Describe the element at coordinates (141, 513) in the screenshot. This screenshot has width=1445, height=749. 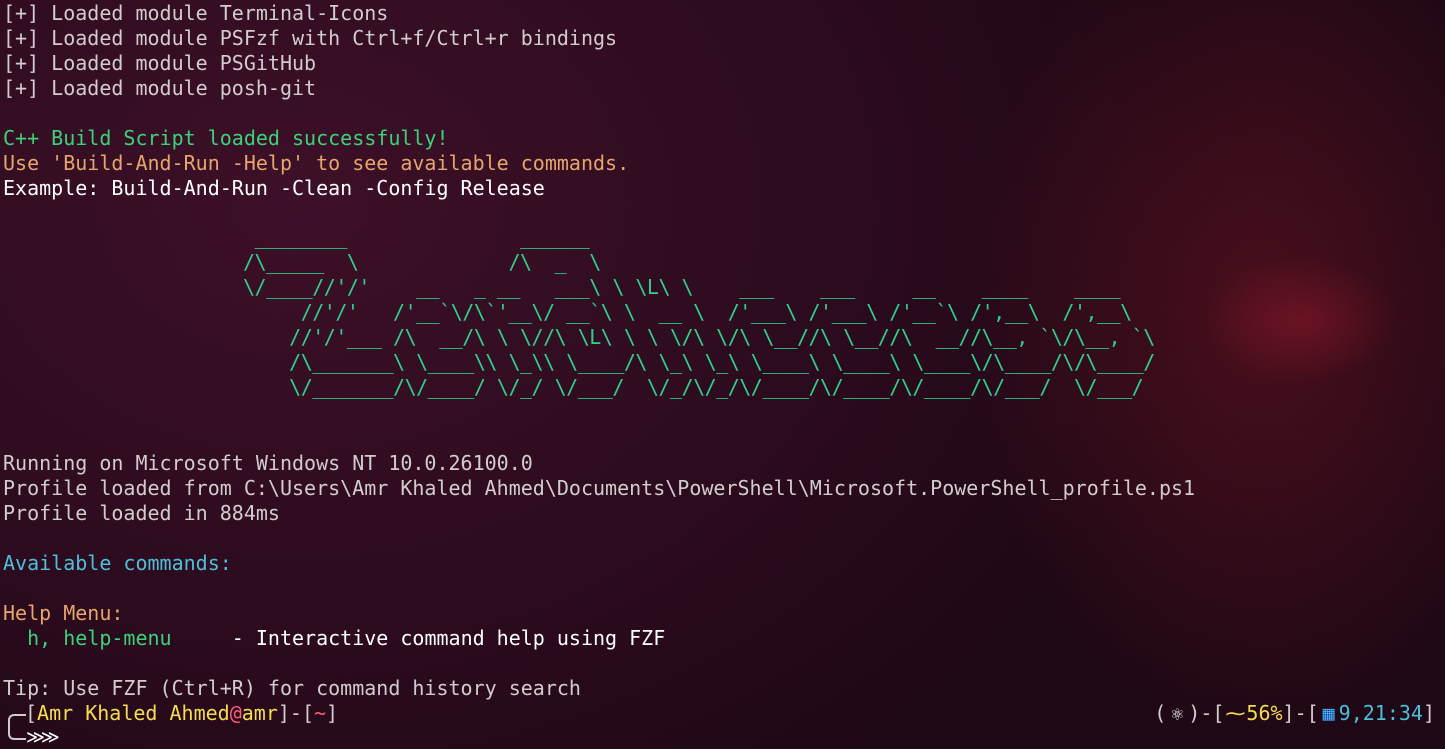
I see `profile-load-time: Profile loaded in 884ms` at that location.